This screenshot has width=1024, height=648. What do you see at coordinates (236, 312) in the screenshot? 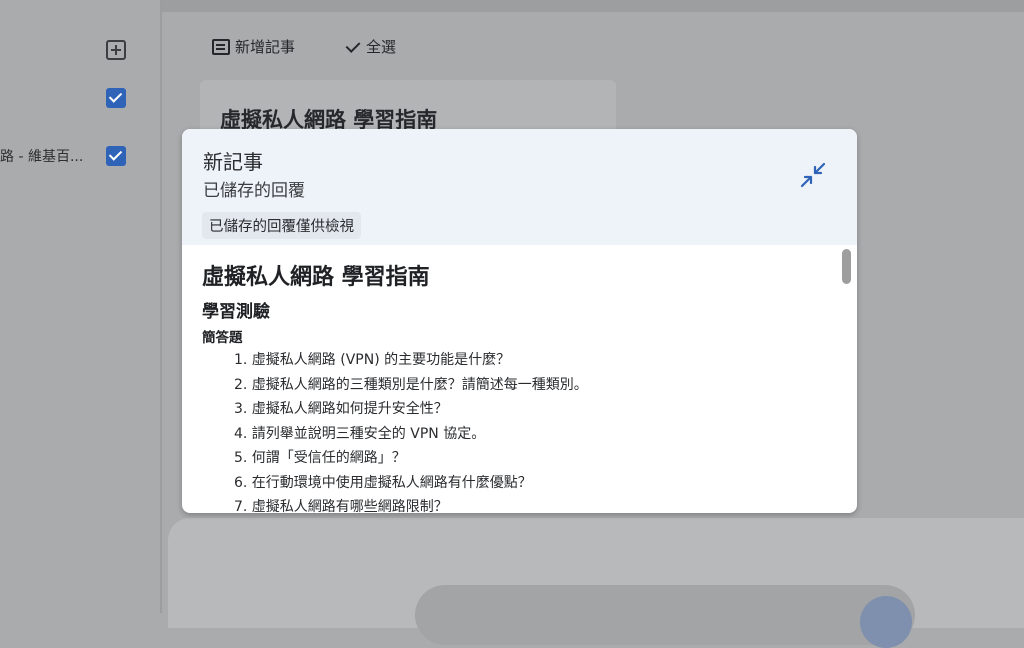
I see `section-heading: 學習測驗` at bounding box center [236, 312].